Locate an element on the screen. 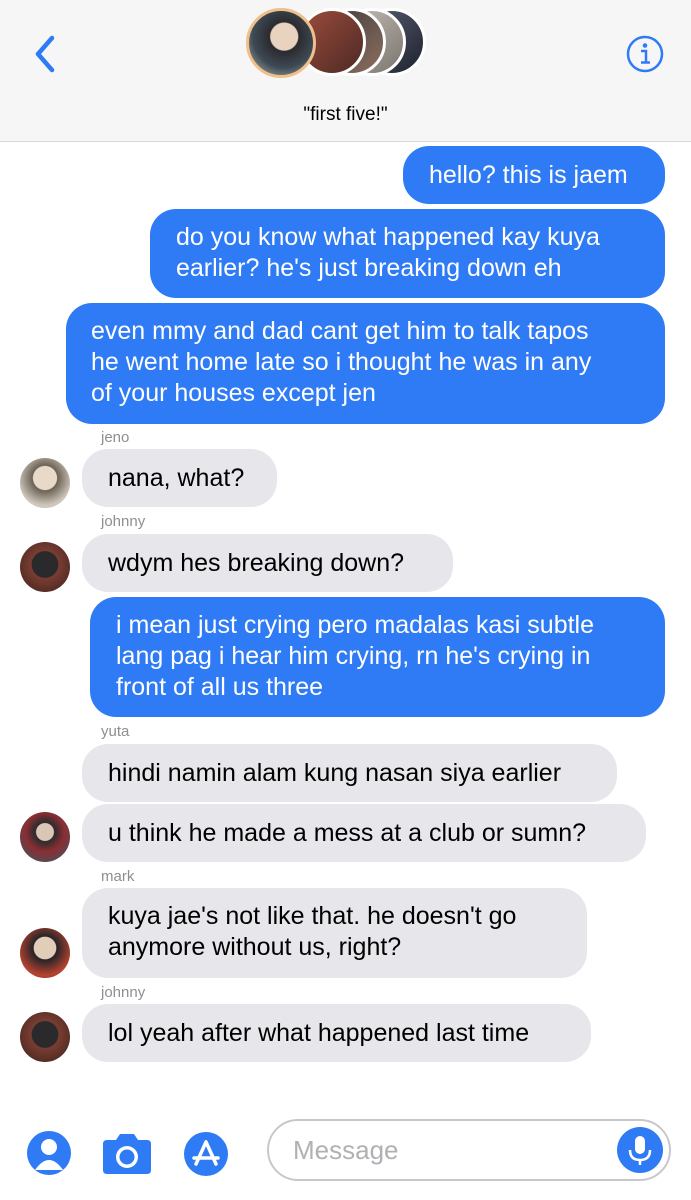 The height and width of the screenshot is (1200, 691). message-bubble: nana, what? is located at coordinates (179, 478).